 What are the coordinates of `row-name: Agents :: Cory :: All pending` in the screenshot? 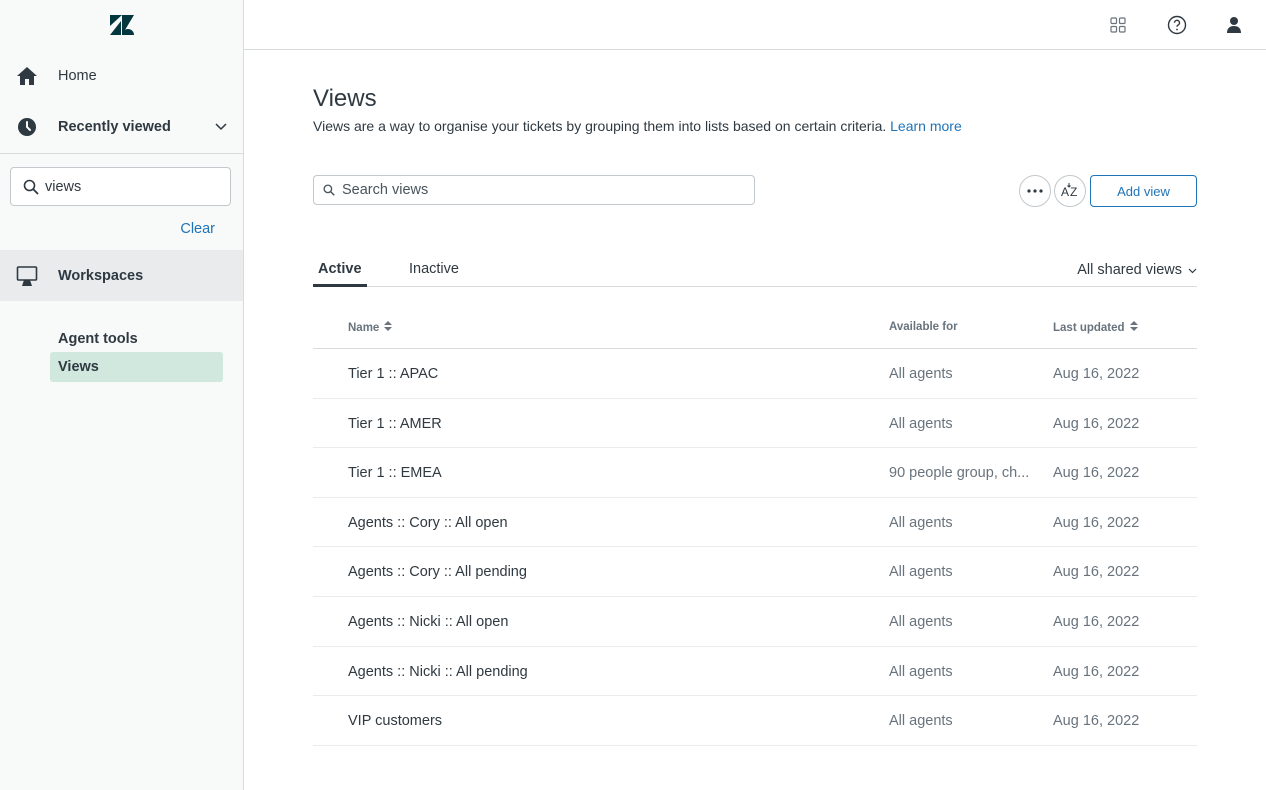 It's located at (437, 572).